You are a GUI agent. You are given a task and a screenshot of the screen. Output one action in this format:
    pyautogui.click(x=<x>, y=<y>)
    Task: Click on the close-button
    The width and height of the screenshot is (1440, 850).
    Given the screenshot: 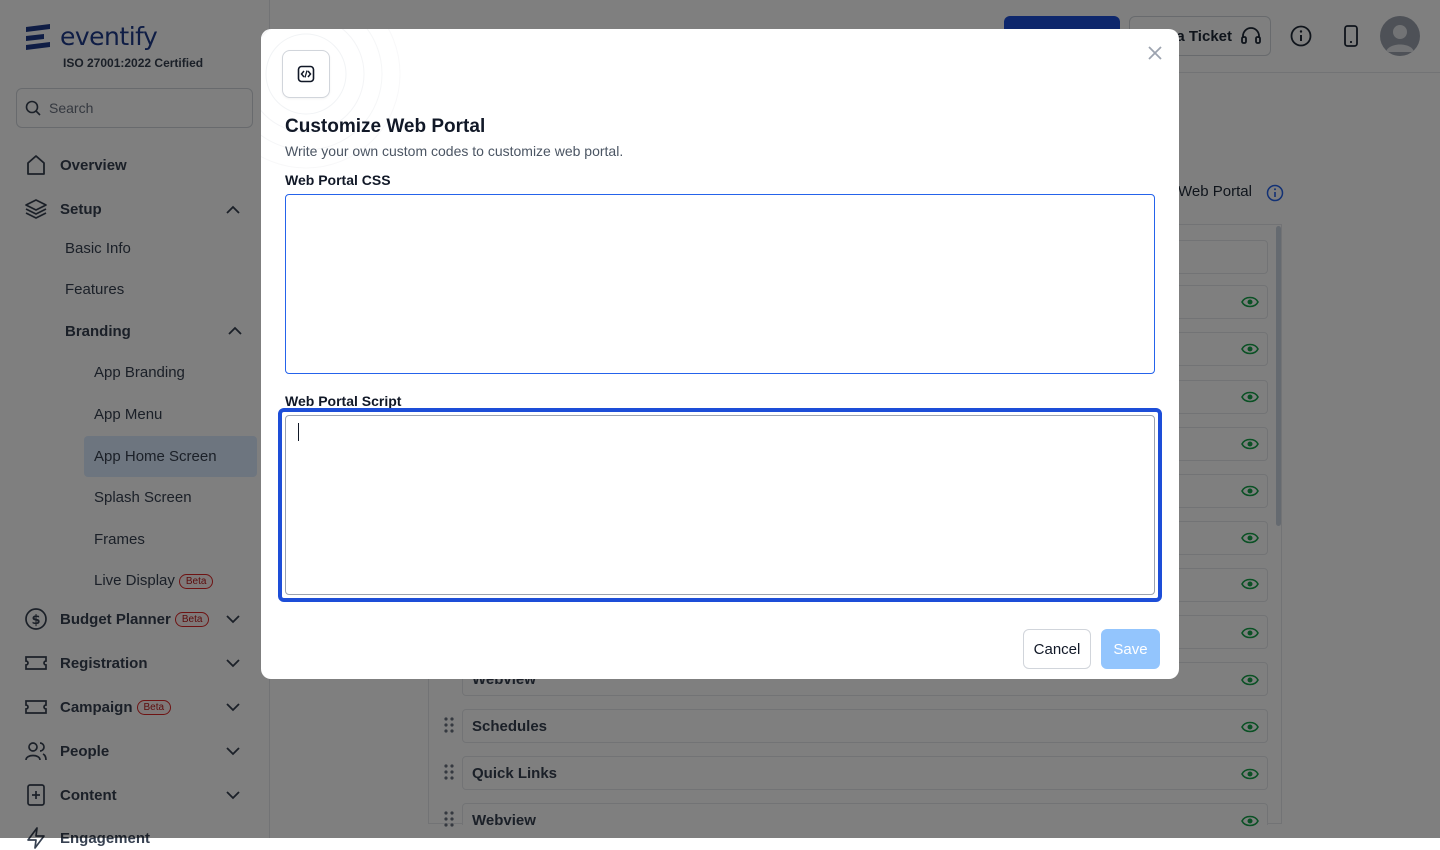 What is the action you would take?
    pyautogui.click(x=1155, y=53)
    